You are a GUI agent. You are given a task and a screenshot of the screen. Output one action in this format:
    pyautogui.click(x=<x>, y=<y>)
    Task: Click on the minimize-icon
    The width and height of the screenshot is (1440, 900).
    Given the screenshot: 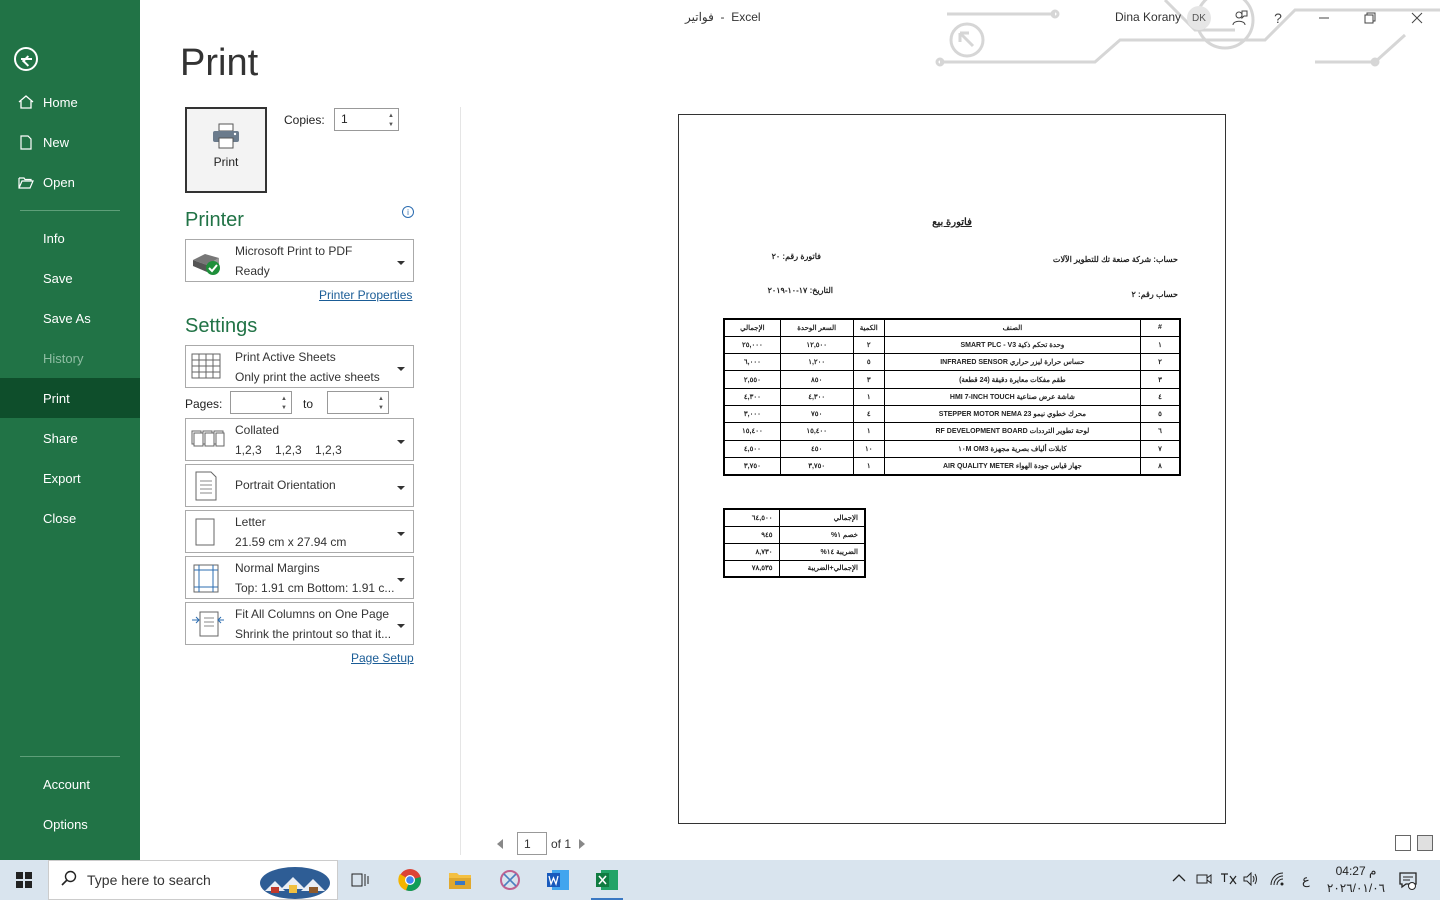 What is the action you would take?
    pyautogui.click(x=1324, y=18)
    